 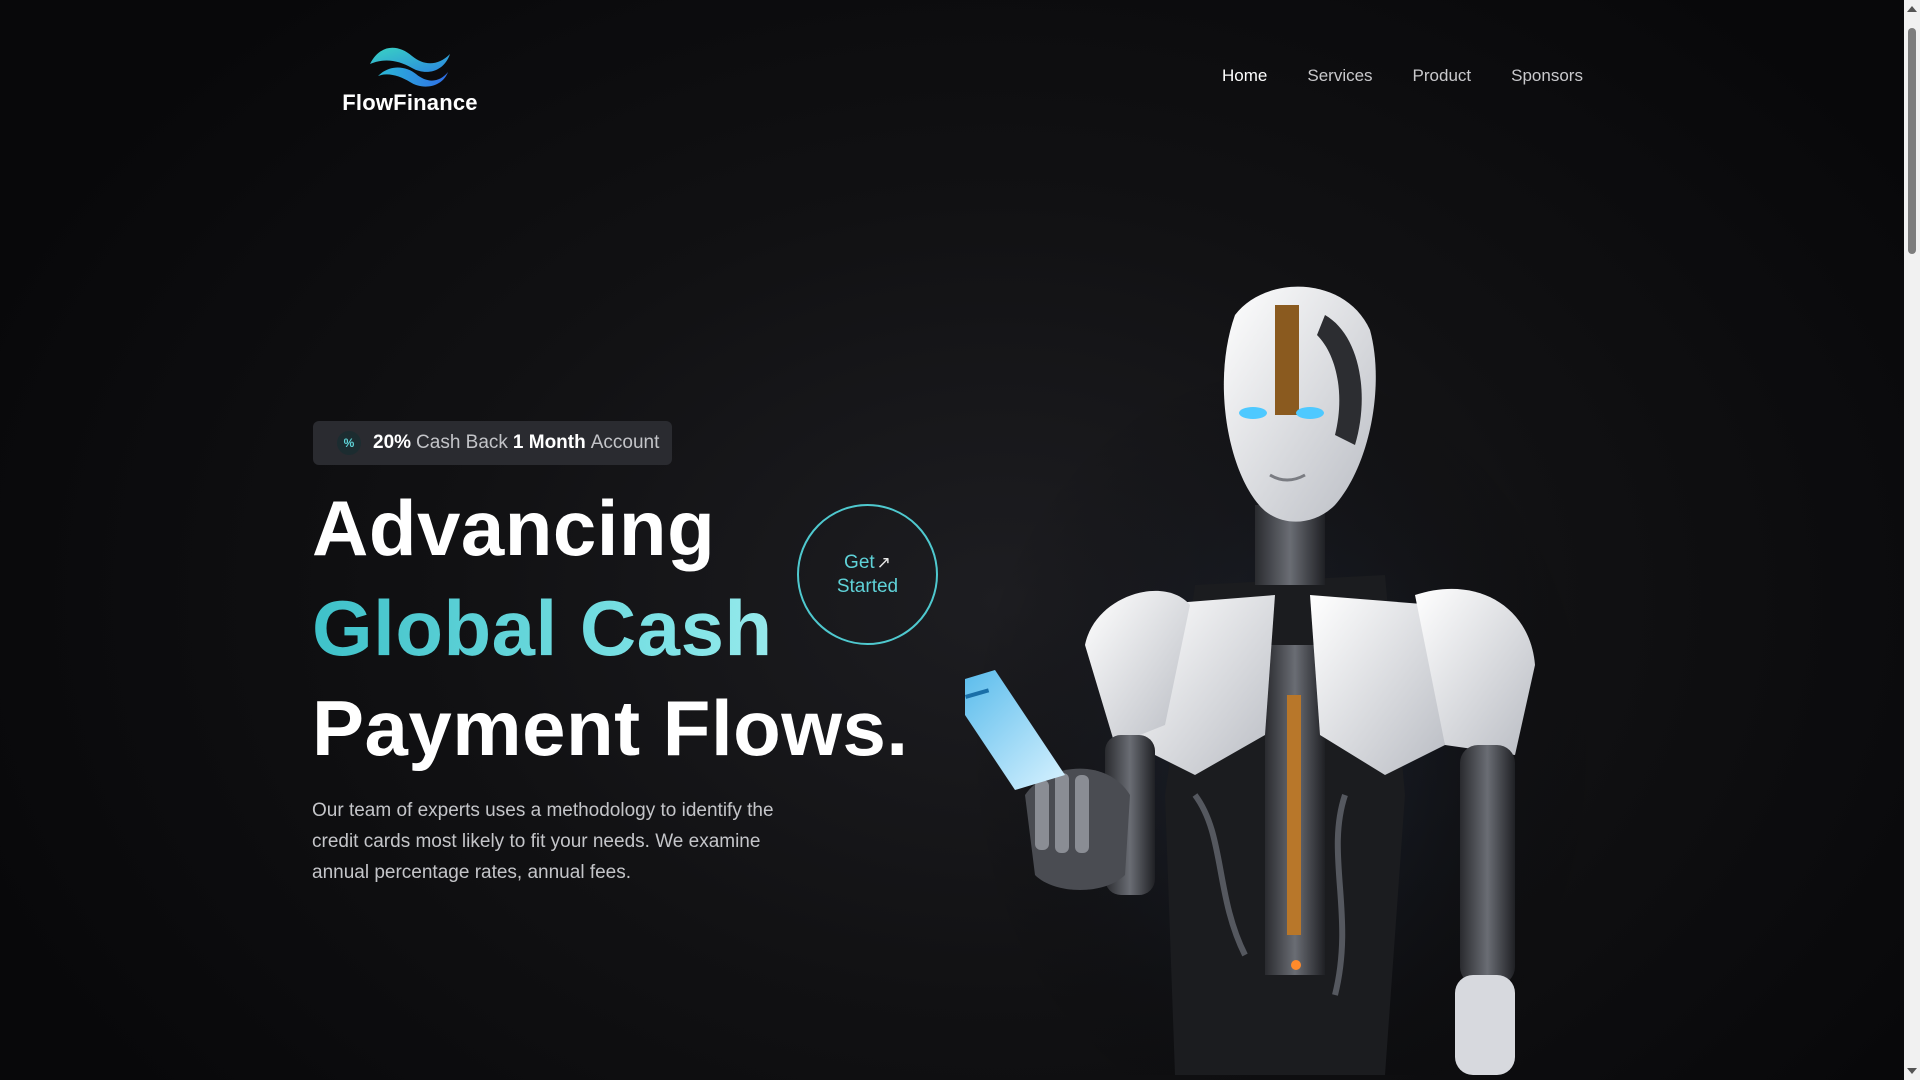 What do you see at coordinates (1442, 76) in the screenshot?
I see `nav-item-product: Product` at bounding box center [1442, 76].